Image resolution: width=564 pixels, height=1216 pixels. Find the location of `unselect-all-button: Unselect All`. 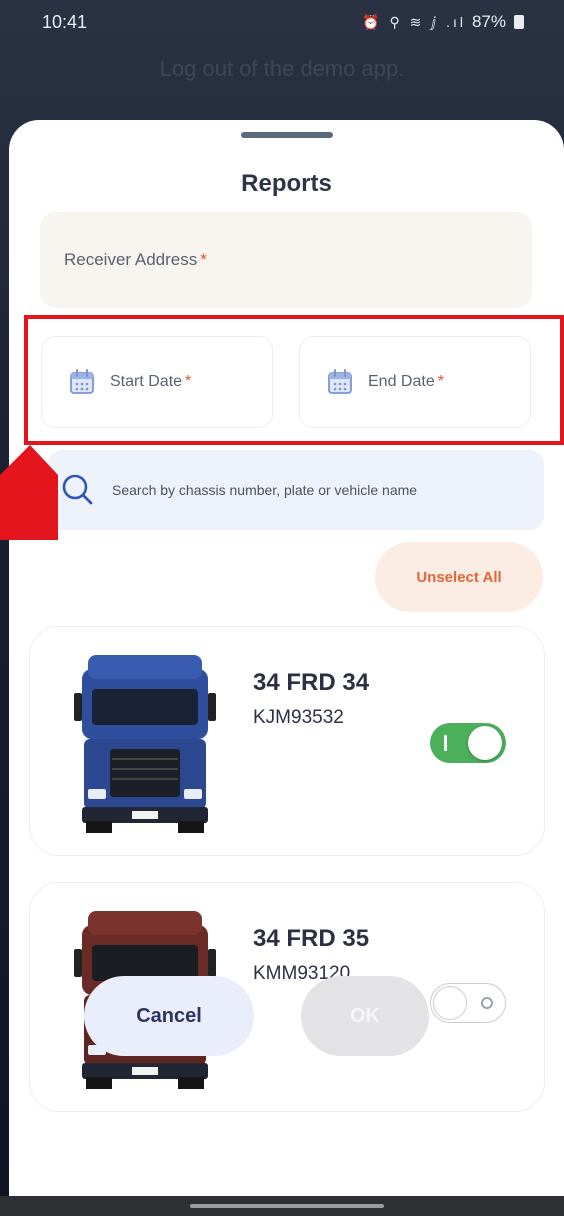

unselect-all-button: Unselect All is located at coordinates (459, 577).